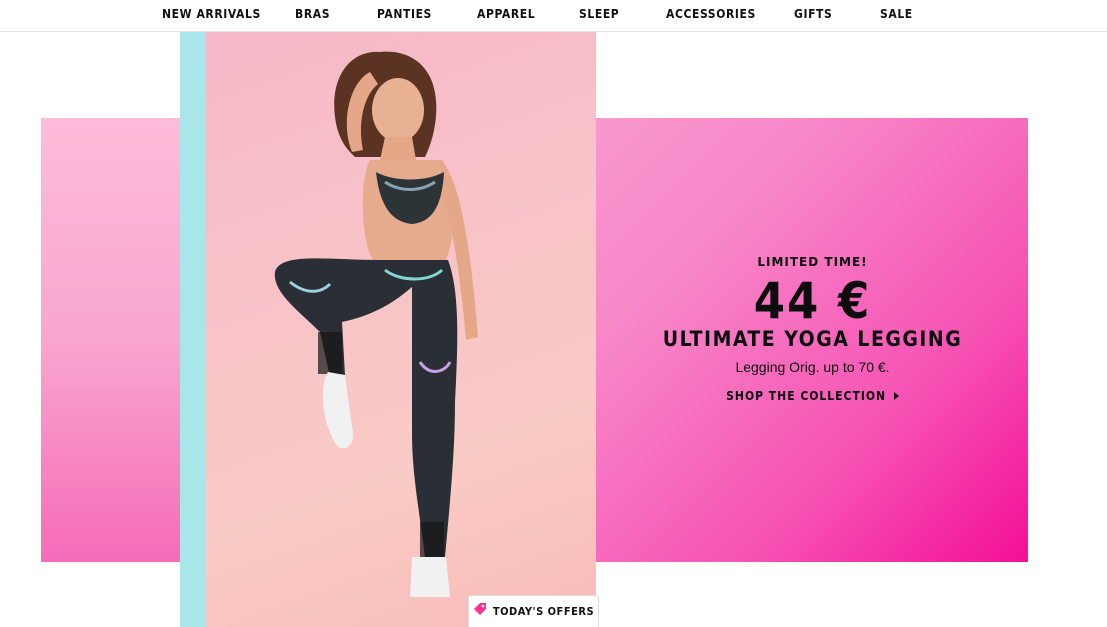  I want to click on nav-item-new-arrivals: NEW ARRIVALS, so click(211, 14).